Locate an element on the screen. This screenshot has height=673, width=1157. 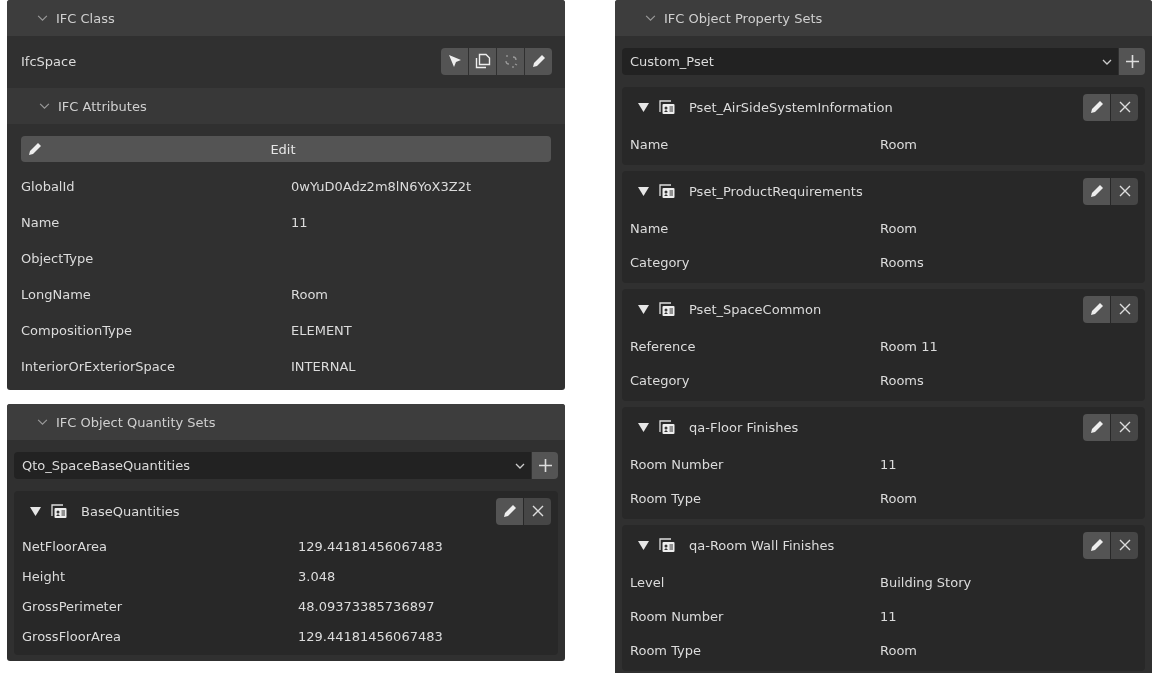
panel-header: IFC Object Quantity Sets is located at coordinates (286, 422).